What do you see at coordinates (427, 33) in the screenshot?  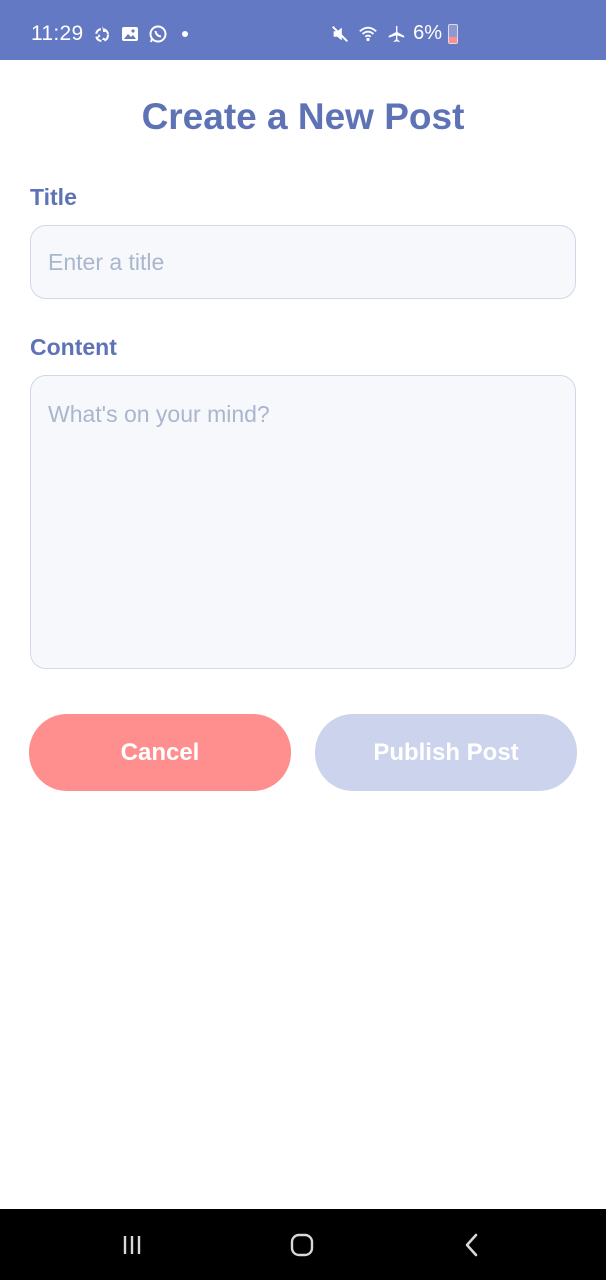 I see `battery-percent: 6%` at bounding box center [427, 33].